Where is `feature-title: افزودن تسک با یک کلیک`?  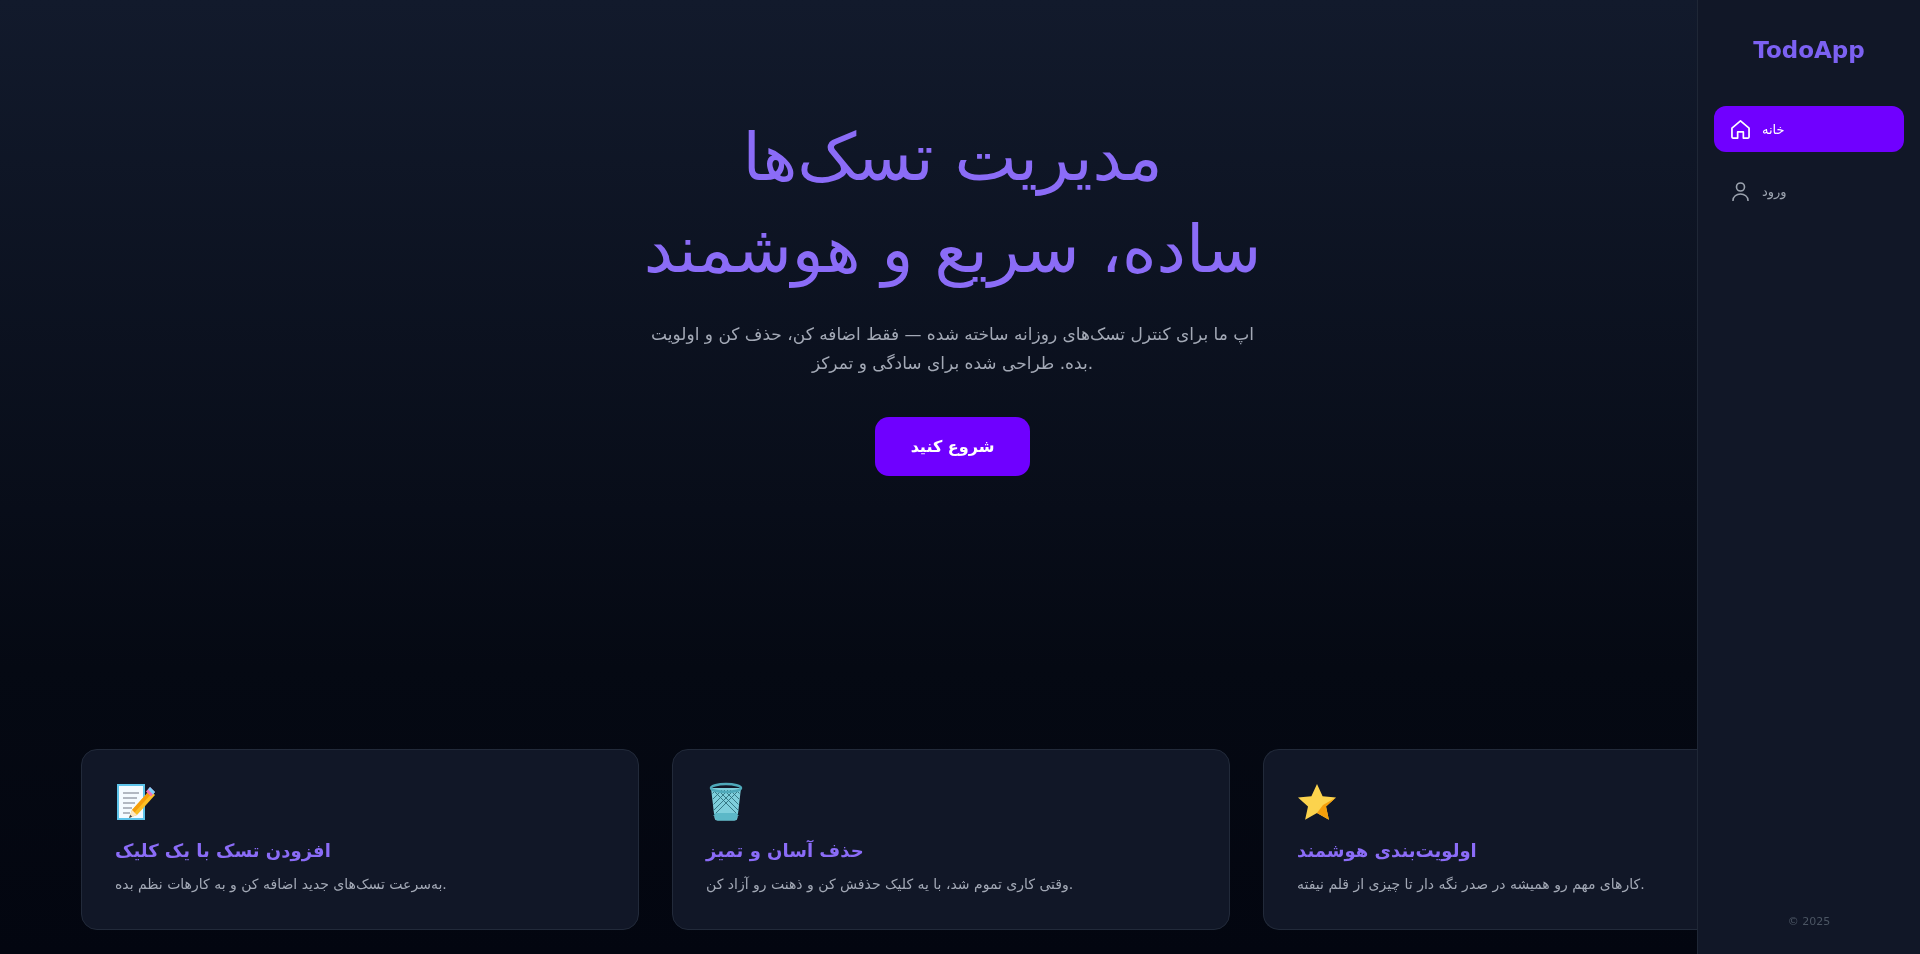 feature-title: افزودن تسک با یک کلیک is located at coordinates (223, 851).